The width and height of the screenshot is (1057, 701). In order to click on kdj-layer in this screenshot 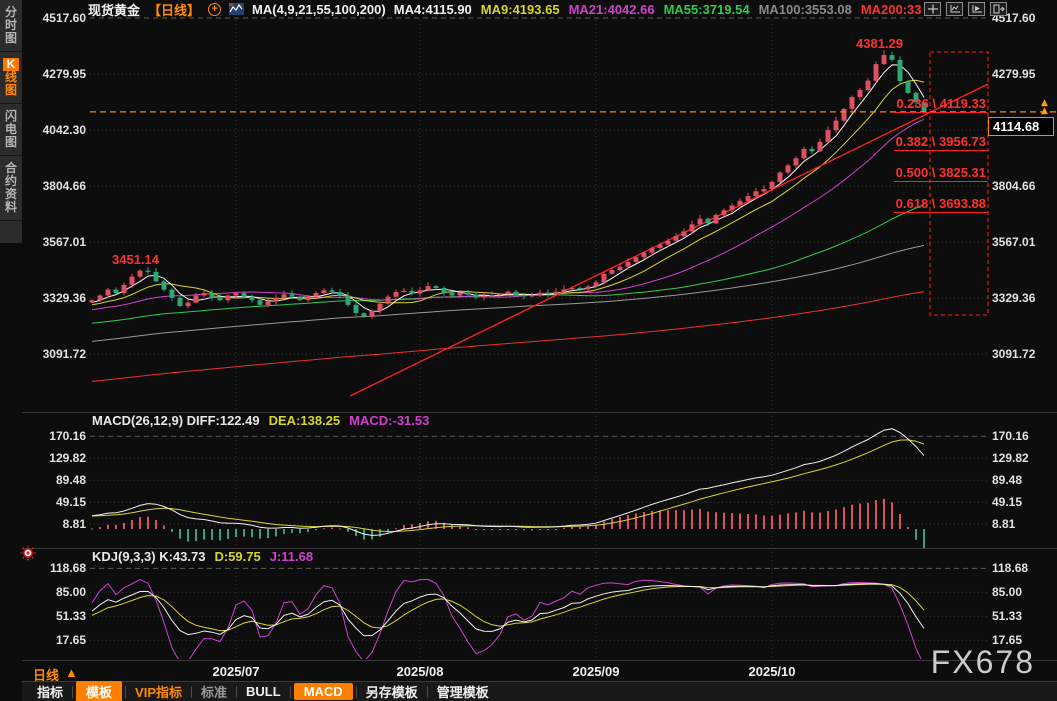, I will do `click(508, 618)`.